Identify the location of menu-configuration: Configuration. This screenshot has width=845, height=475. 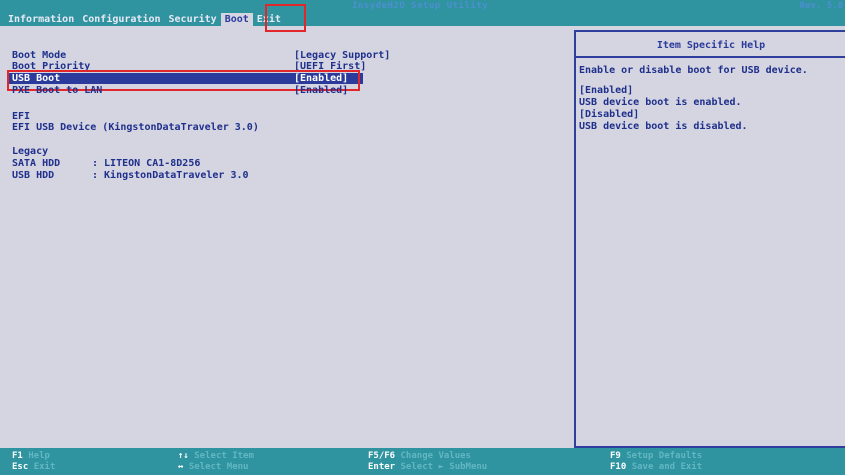
(121, 19).